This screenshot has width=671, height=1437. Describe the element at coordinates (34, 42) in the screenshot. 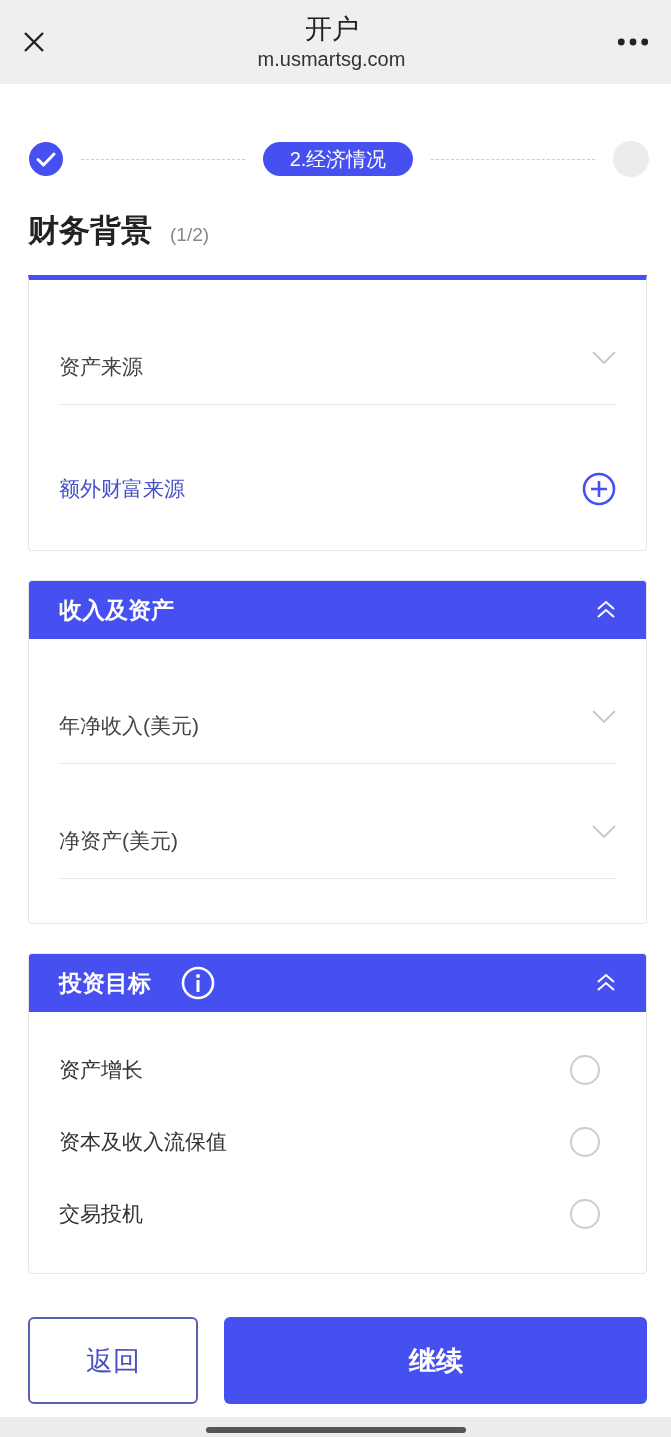

I see `close-icon` at that location.